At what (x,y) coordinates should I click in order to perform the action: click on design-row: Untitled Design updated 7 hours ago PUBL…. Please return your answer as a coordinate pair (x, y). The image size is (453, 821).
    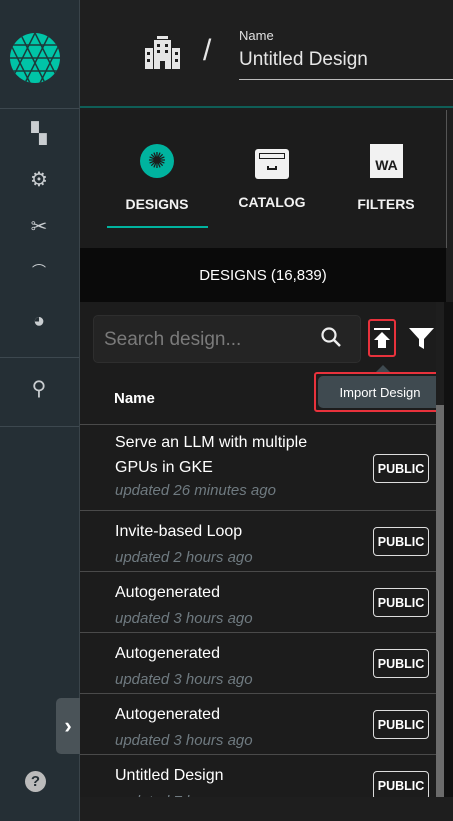
    Looking at the image, I should click on (258, 775).